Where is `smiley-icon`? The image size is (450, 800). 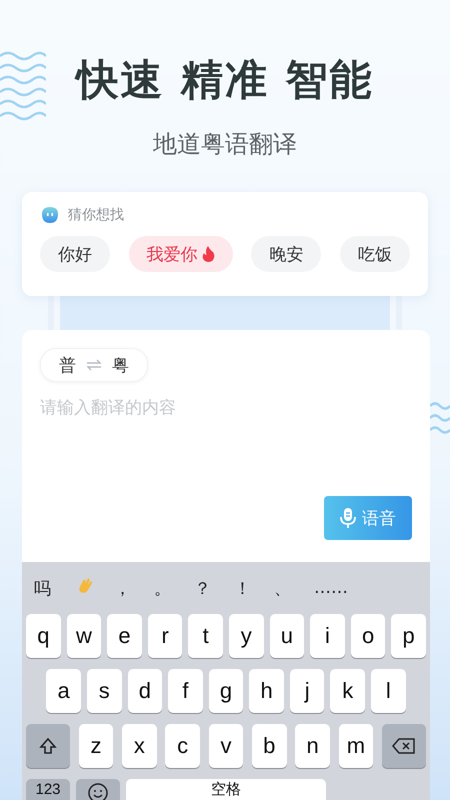 smiley-icon is located at coordinates (98, 791).